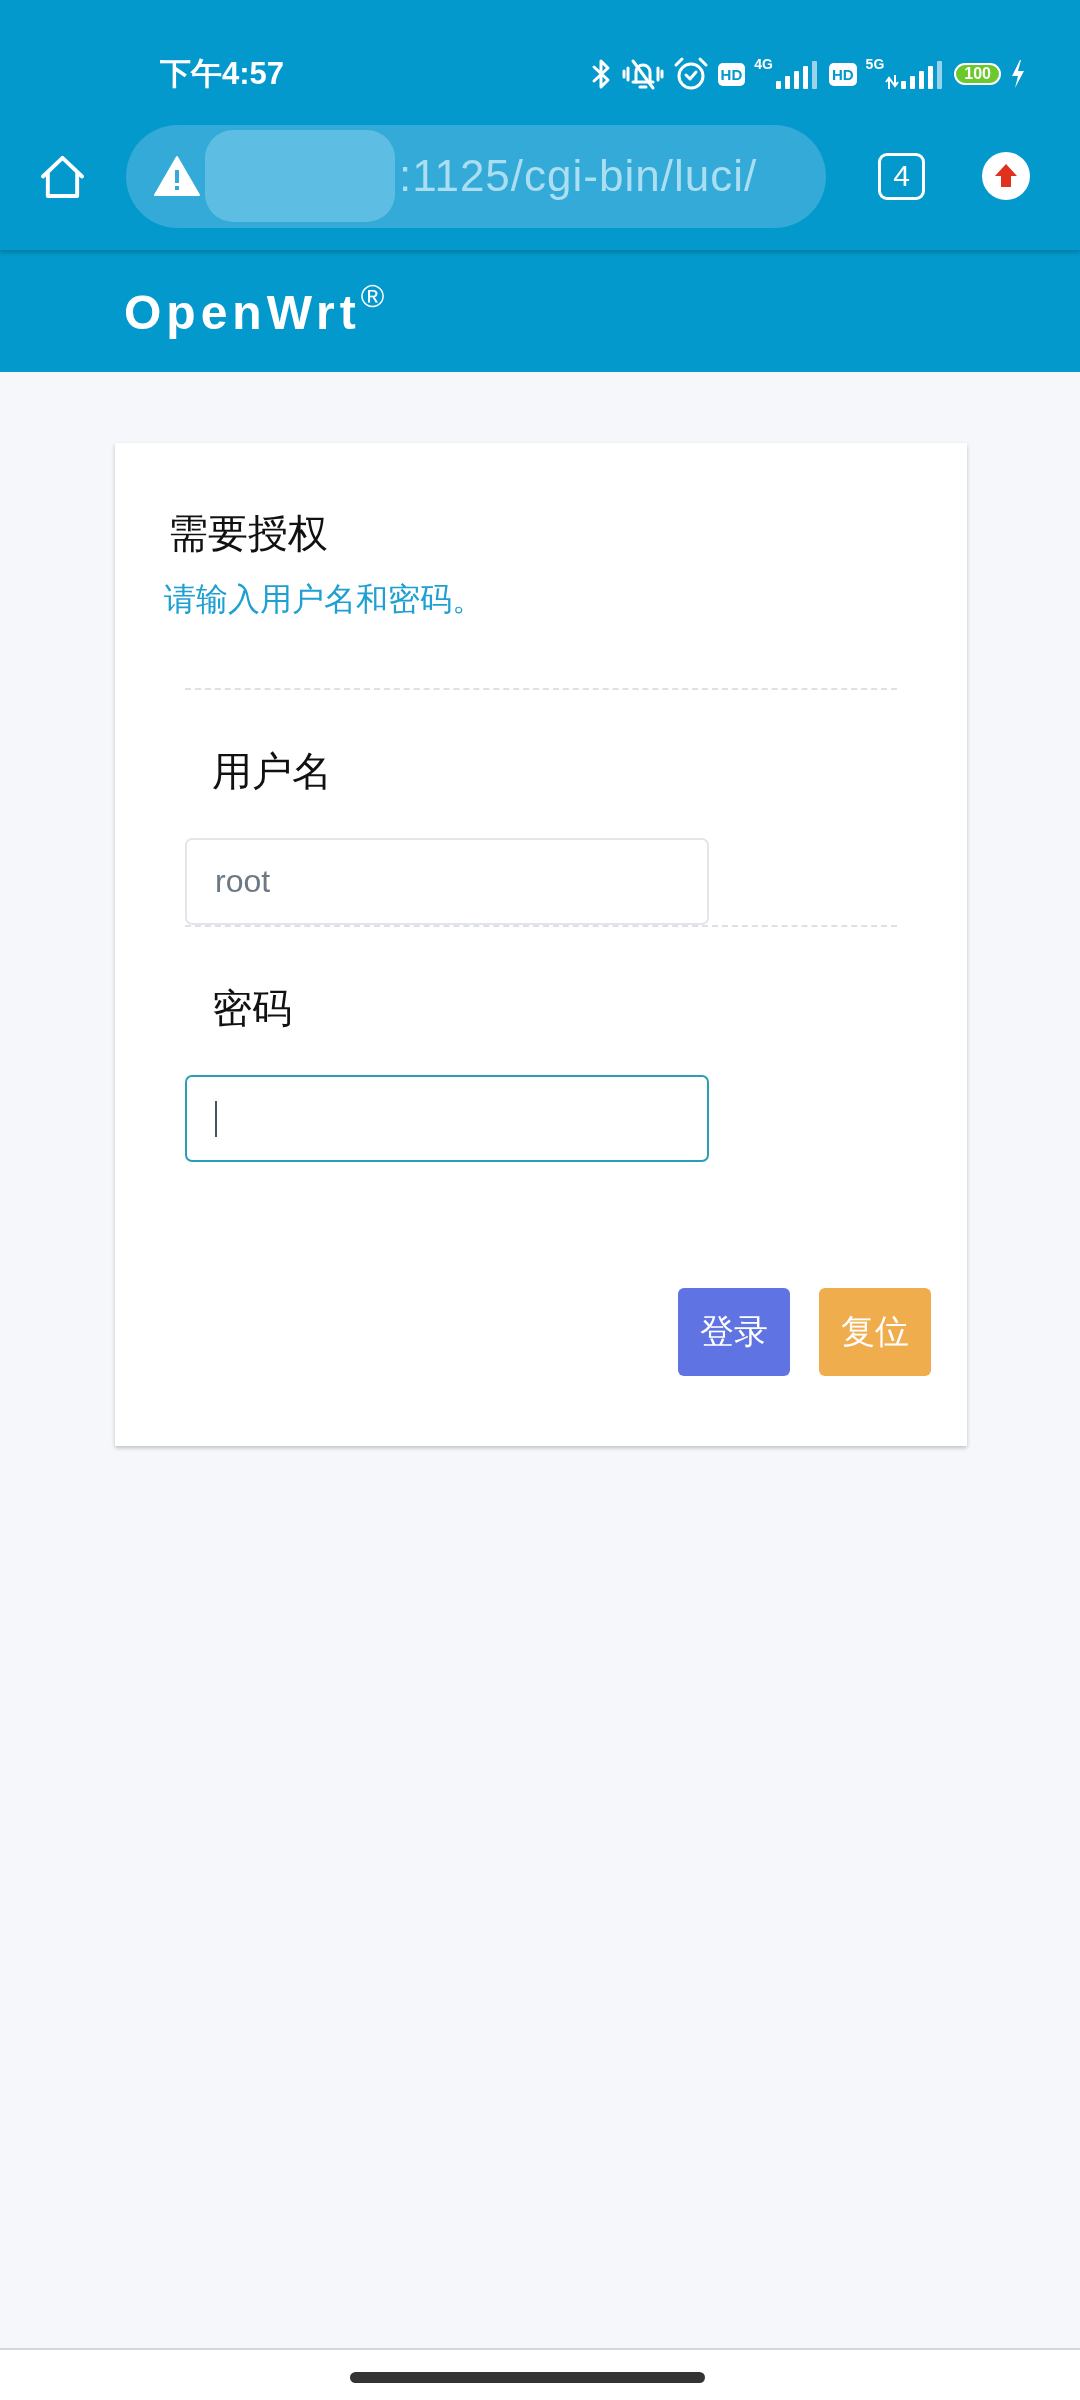 The image size is (1080, 2400). What do you see at coordinates (642, 74) in the screenshot?
I see `bell-off-icon` at bounding box center [642, 74].